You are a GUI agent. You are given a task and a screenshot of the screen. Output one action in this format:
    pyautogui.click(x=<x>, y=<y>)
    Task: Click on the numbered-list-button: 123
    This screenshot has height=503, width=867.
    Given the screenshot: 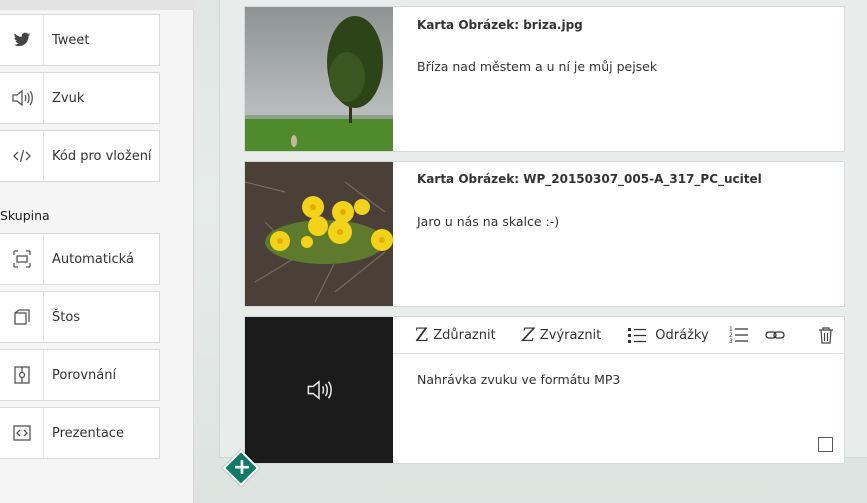 What is the action you would take?
    pyautogui.click(x=739, y=335)
    